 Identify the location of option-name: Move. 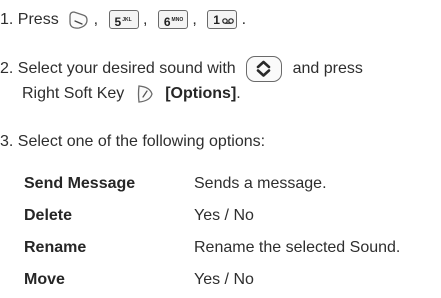
(44, 279).